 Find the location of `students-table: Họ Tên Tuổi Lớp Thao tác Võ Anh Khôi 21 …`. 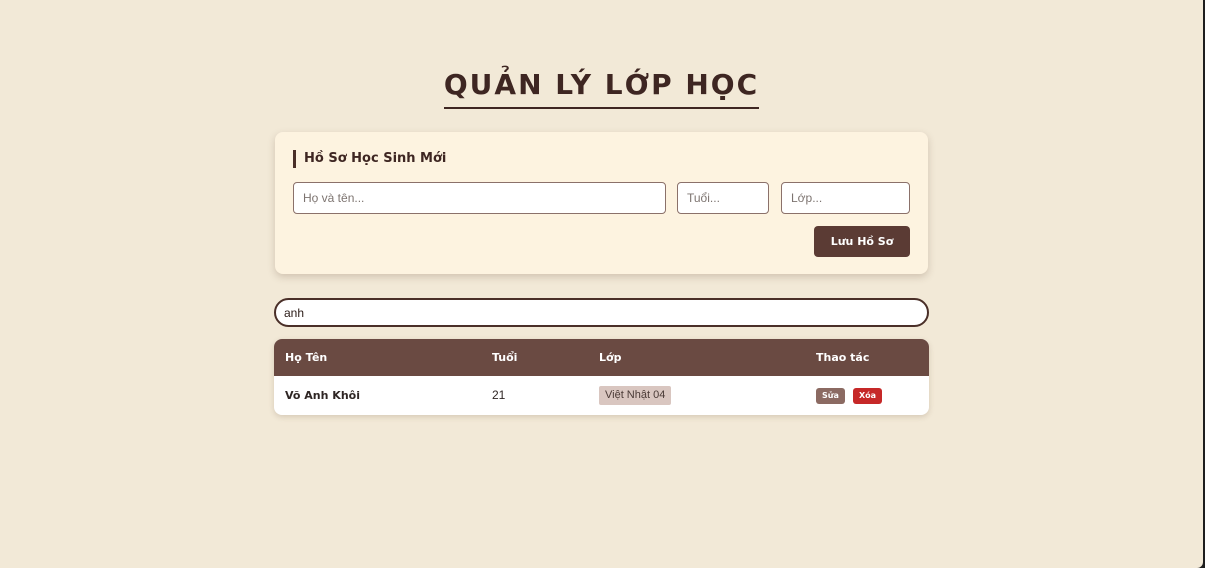

students-table: Họ Tên Tuổi Lớp Thao tác Võ Anh Khôi 21 … is located at coordinates (601, 377).